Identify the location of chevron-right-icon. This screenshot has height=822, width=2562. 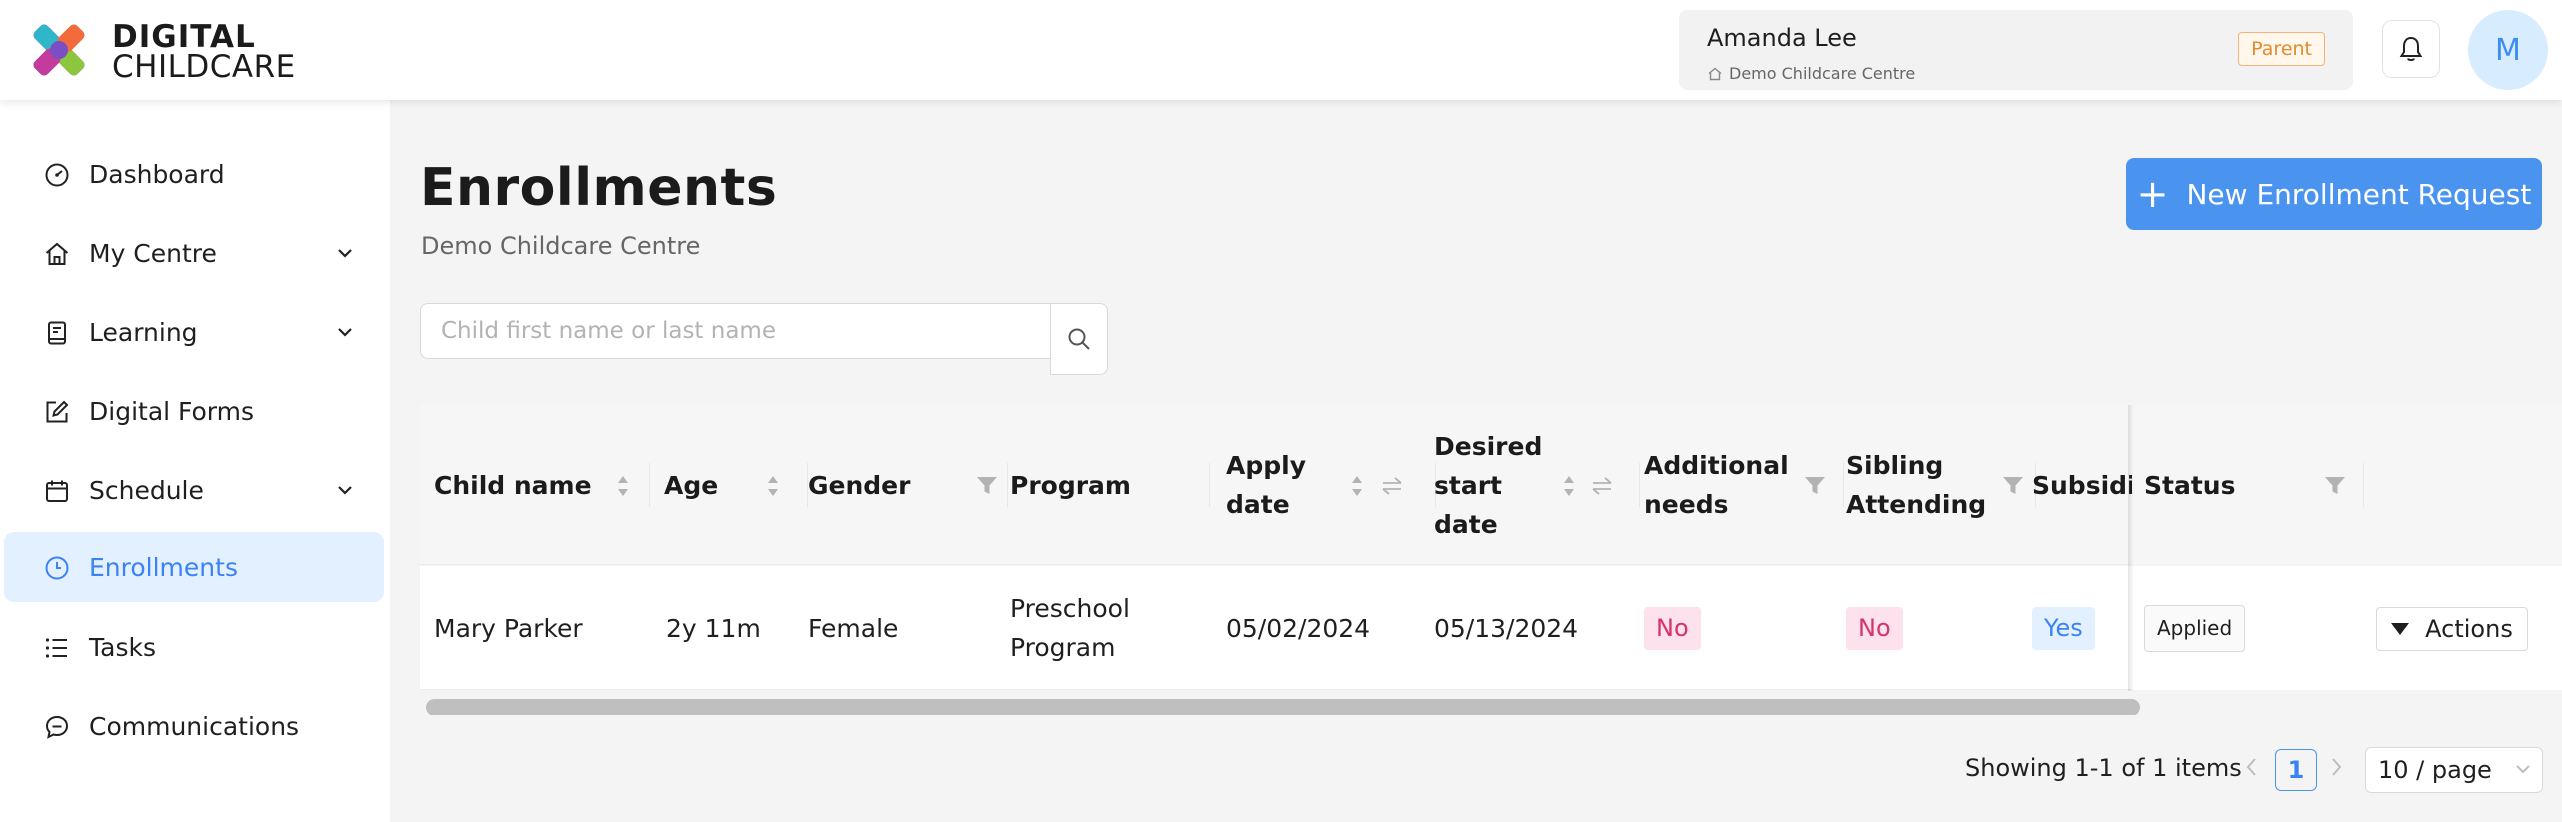
(2337, 767).